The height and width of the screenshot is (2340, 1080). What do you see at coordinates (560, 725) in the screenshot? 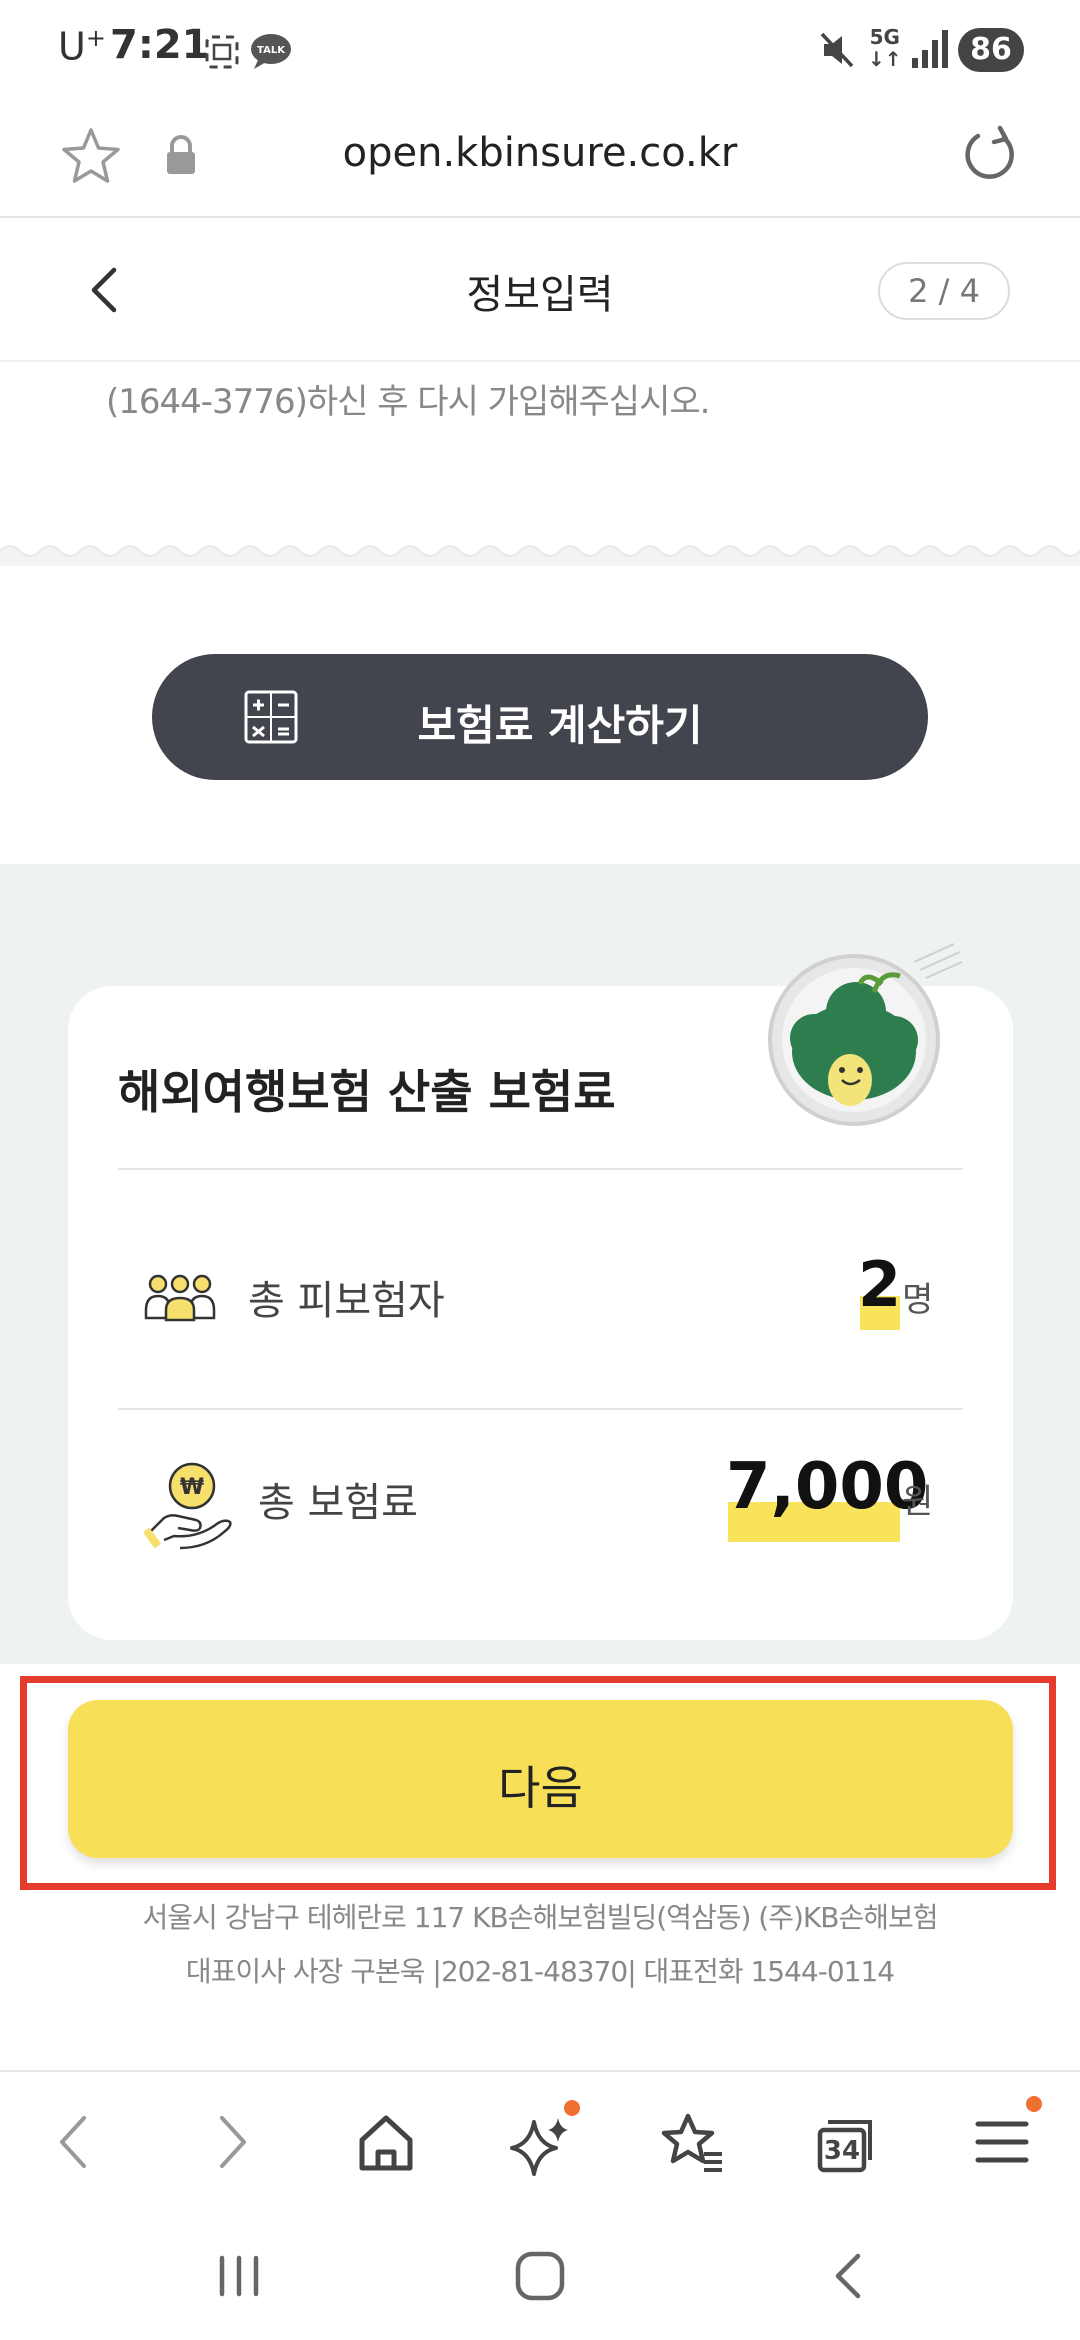
I see `calculate-premium-label: 보험료 계산하기` at bounding box center [560, 725].